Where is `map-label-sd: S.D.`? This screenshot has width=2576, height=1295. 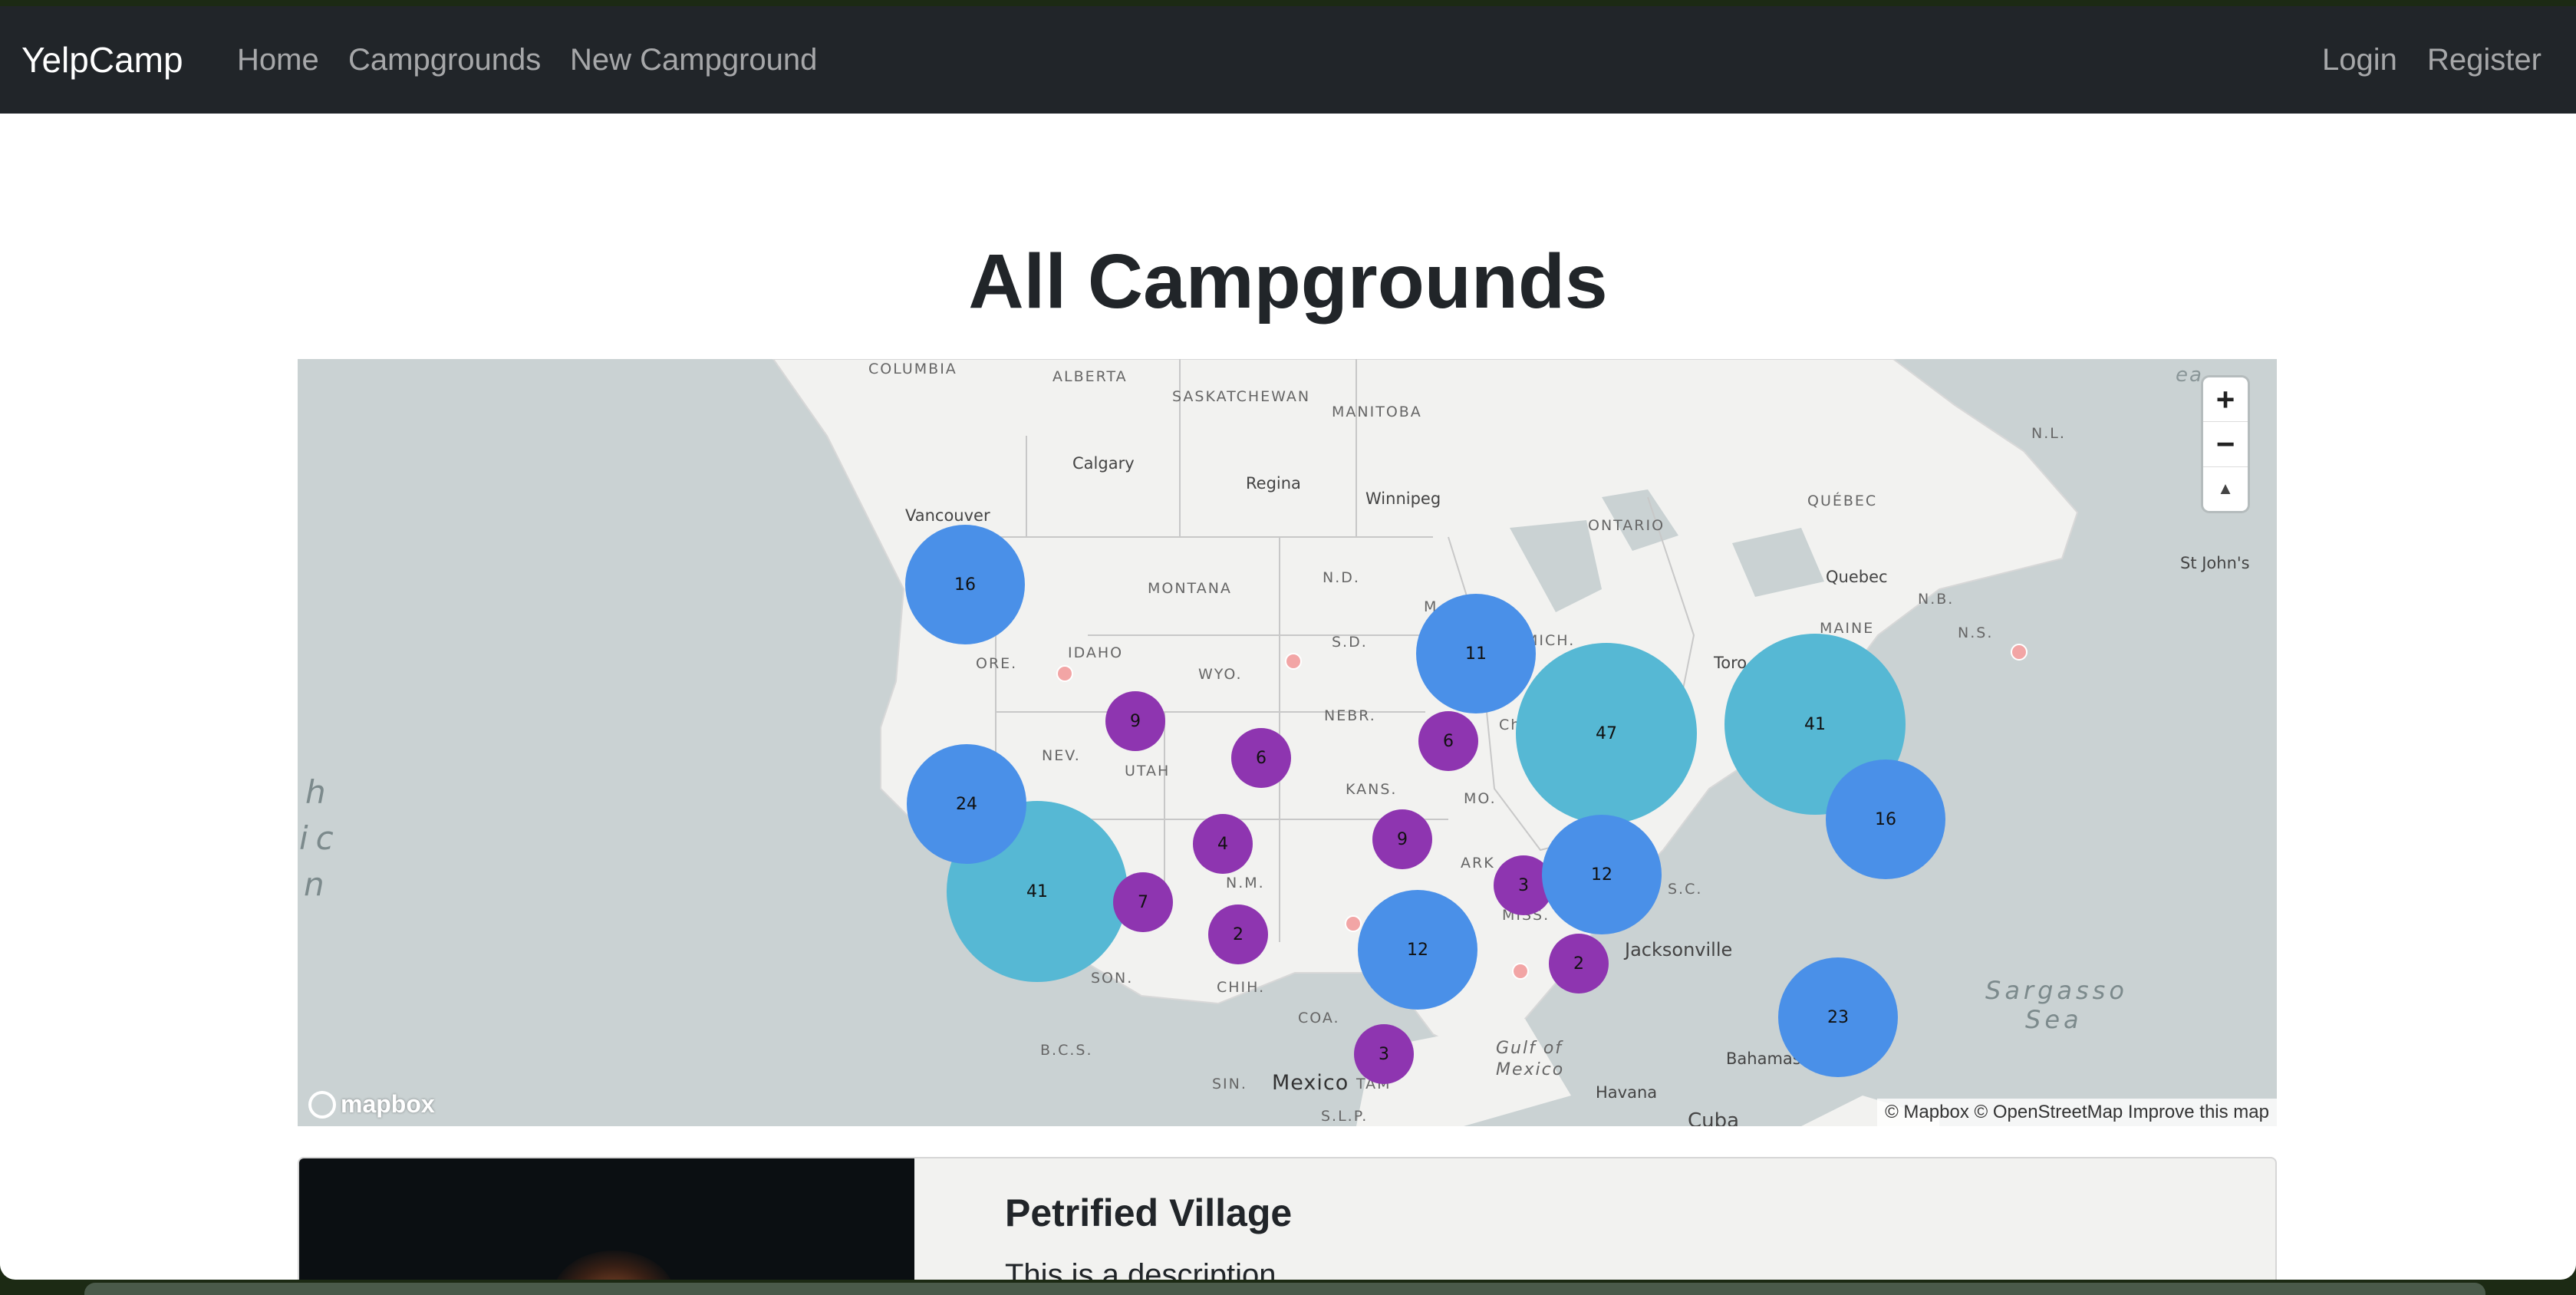 map-label-sd: S.D. is located at coordinates (1350, 642).